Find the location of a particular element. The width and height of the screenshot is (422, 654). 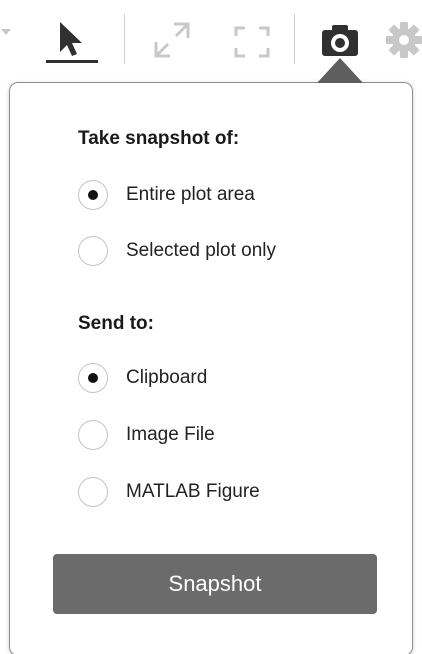

radio-label: Image File is located at coordinates (170, 434).